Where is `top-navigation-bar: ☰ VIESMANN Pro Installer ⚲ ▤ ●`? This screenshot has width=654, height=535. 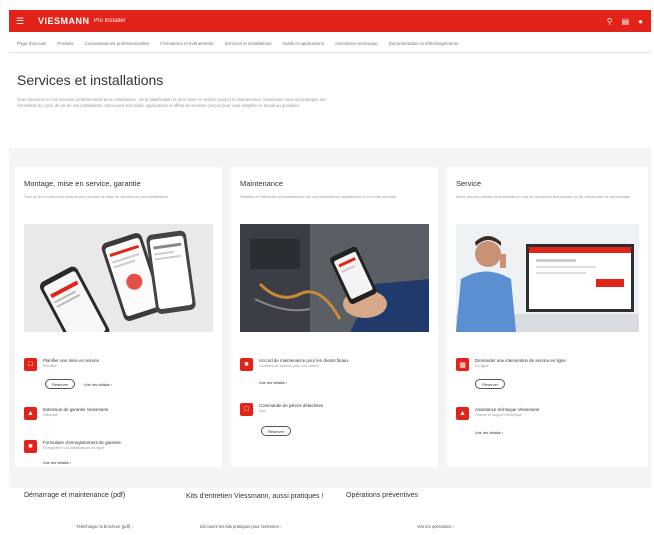
top-navigation-bar: ☰ VIESMANN Pro Installer ⚲ ▤ ● is located at coordinates (330, 21).